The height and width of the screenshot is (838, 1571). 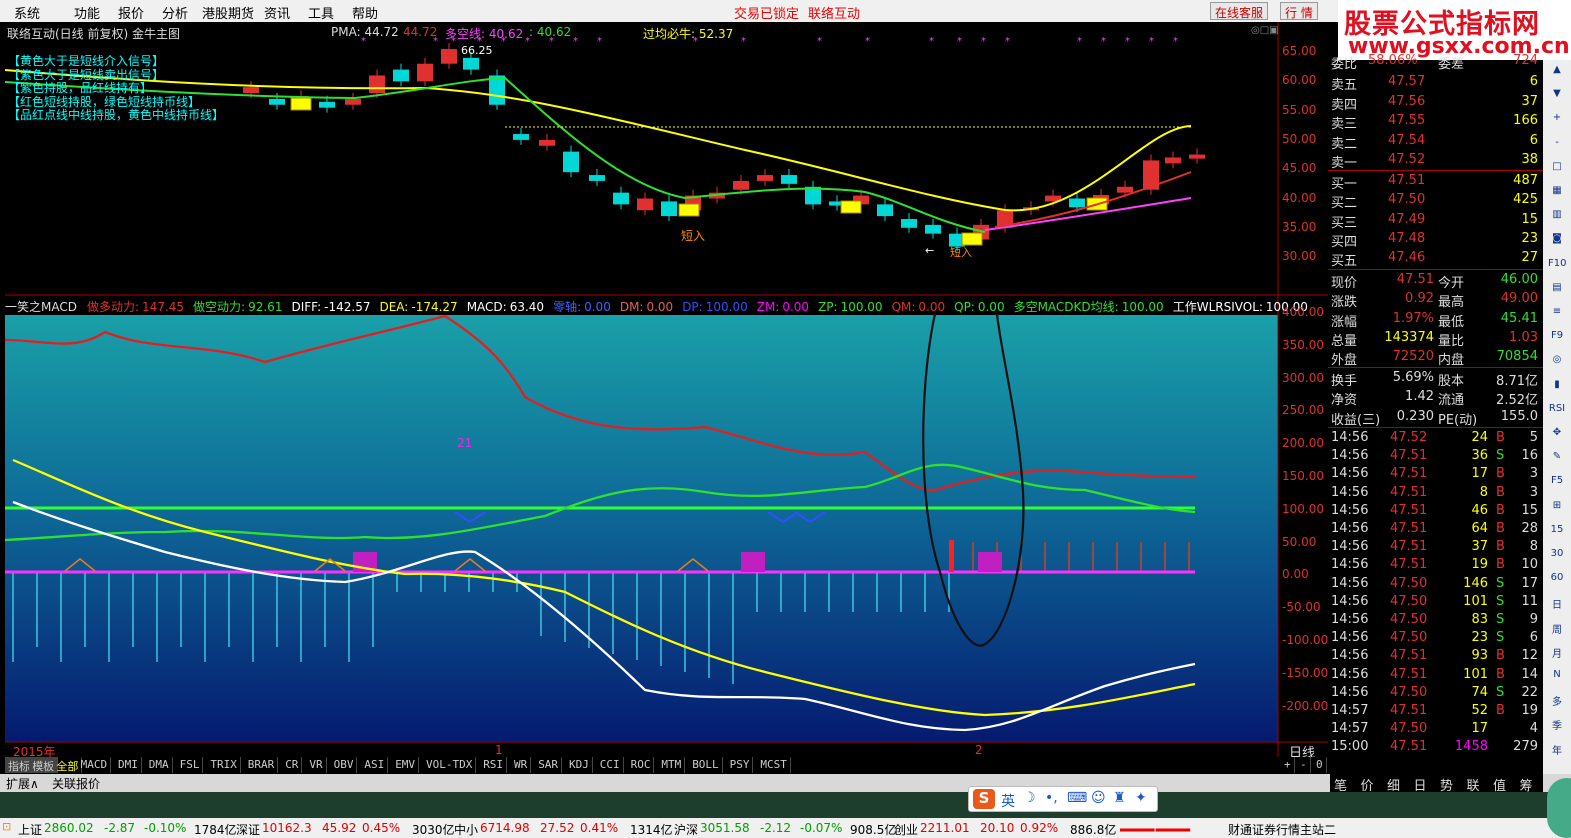 I want to click on speed-badge, so click(x=1559, y=808).